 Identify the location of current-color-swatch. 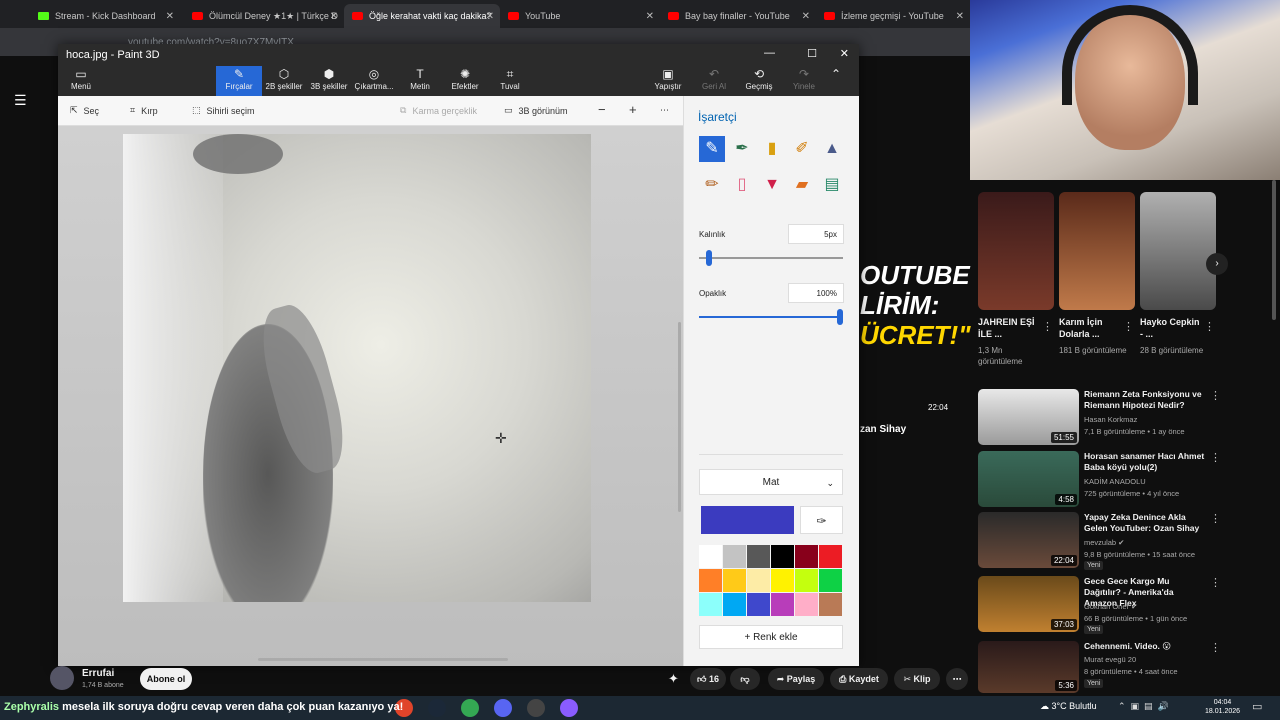
(747, 520).